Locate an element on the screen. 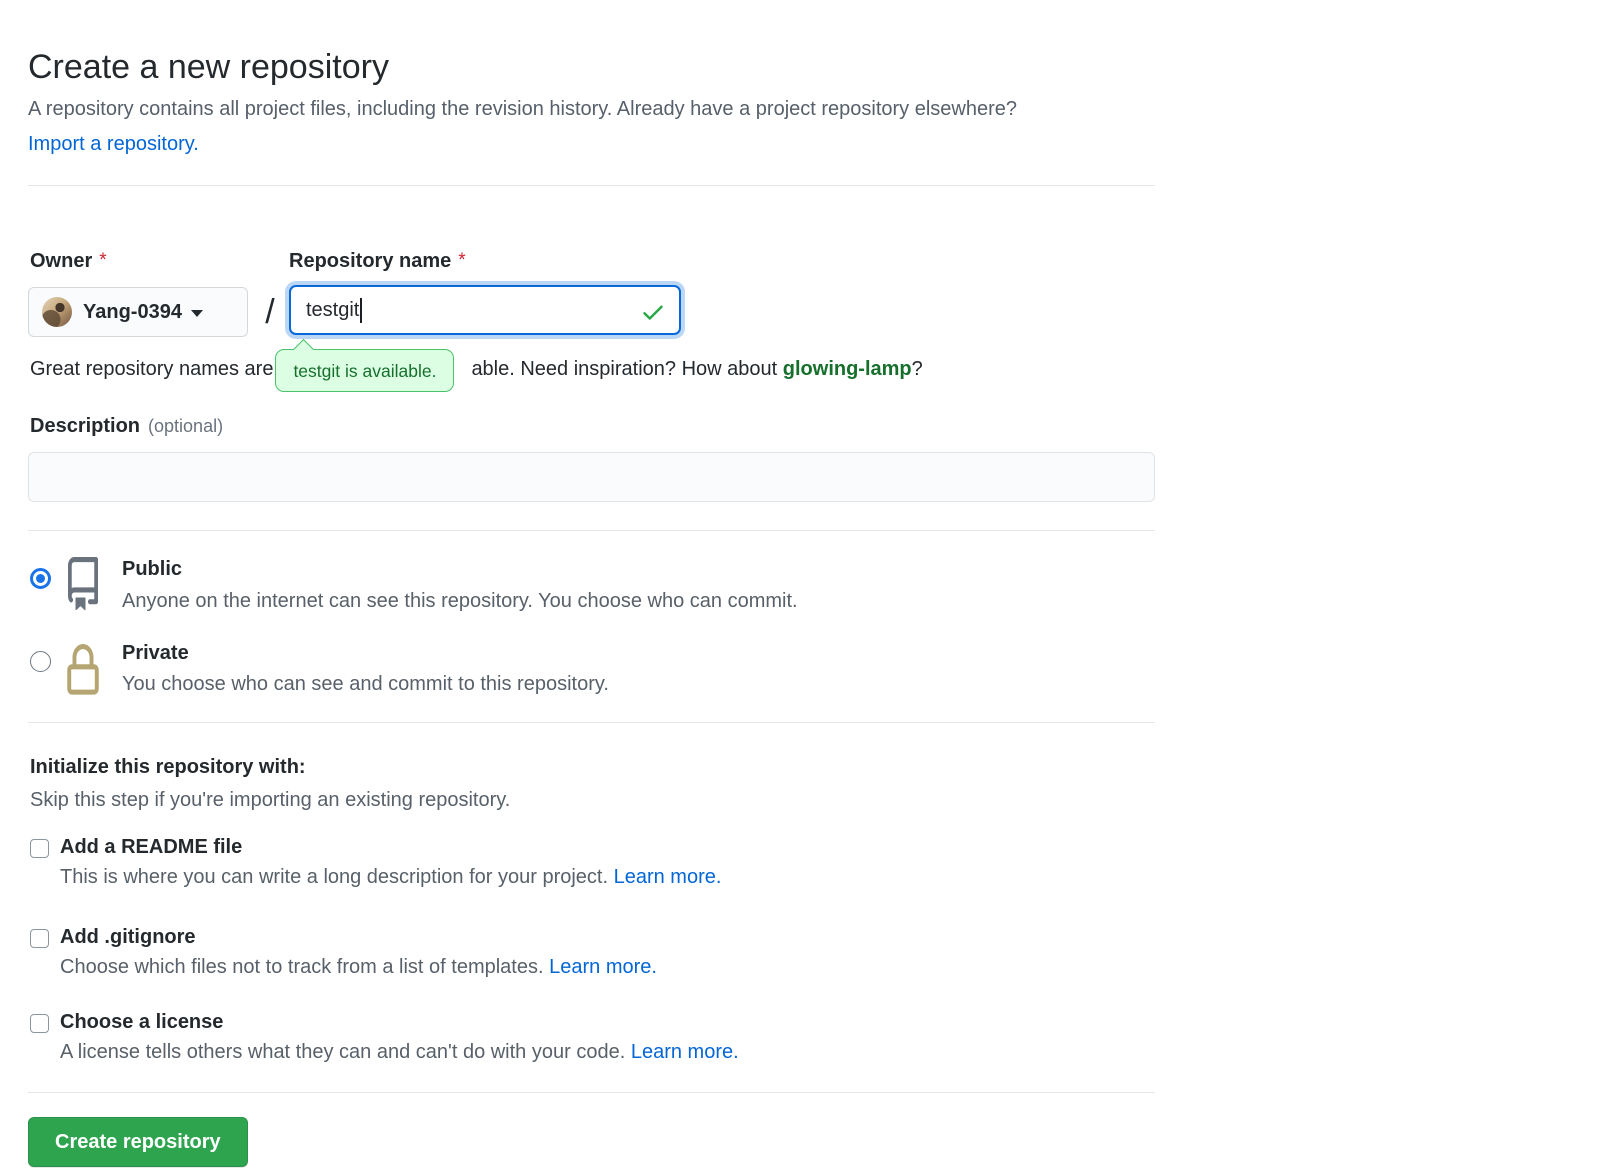  import-repository-link: Import a repository. is located at coordinates (113, 144).